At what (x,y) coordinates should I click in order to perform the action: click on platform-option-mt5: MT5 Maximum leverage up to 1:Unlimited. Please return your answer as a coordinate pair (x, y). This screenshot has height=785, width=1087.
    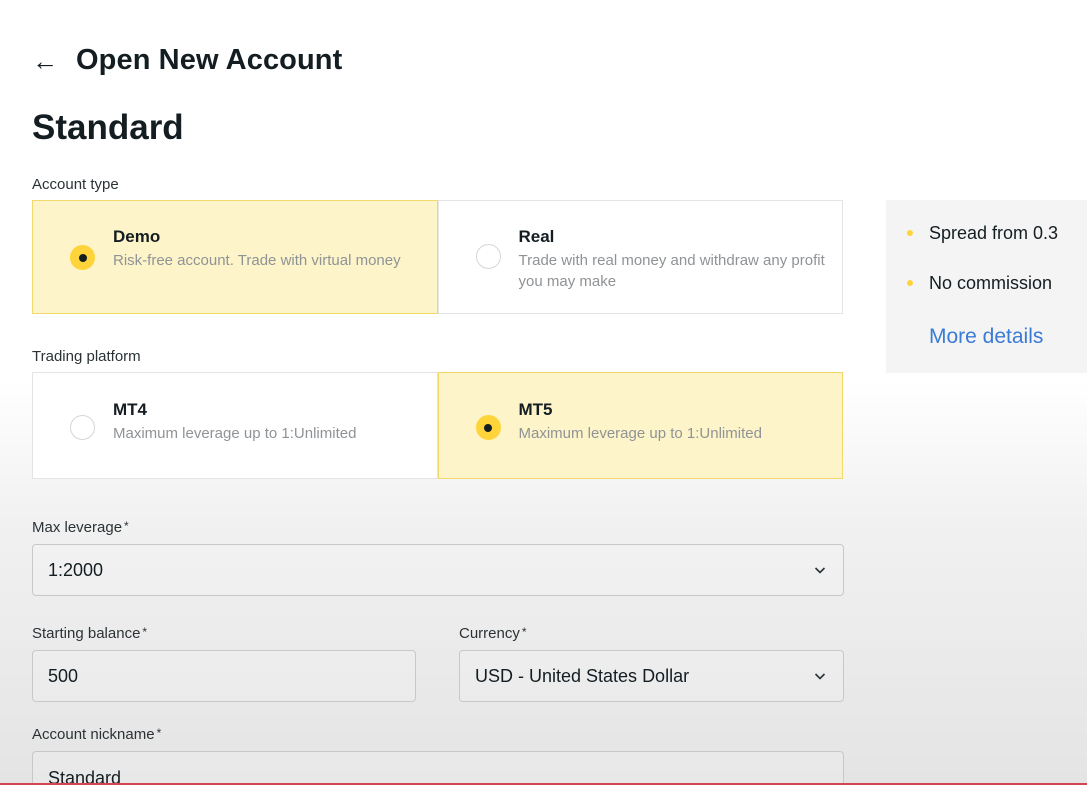
    Looking at the image, I should click on (640, 425).